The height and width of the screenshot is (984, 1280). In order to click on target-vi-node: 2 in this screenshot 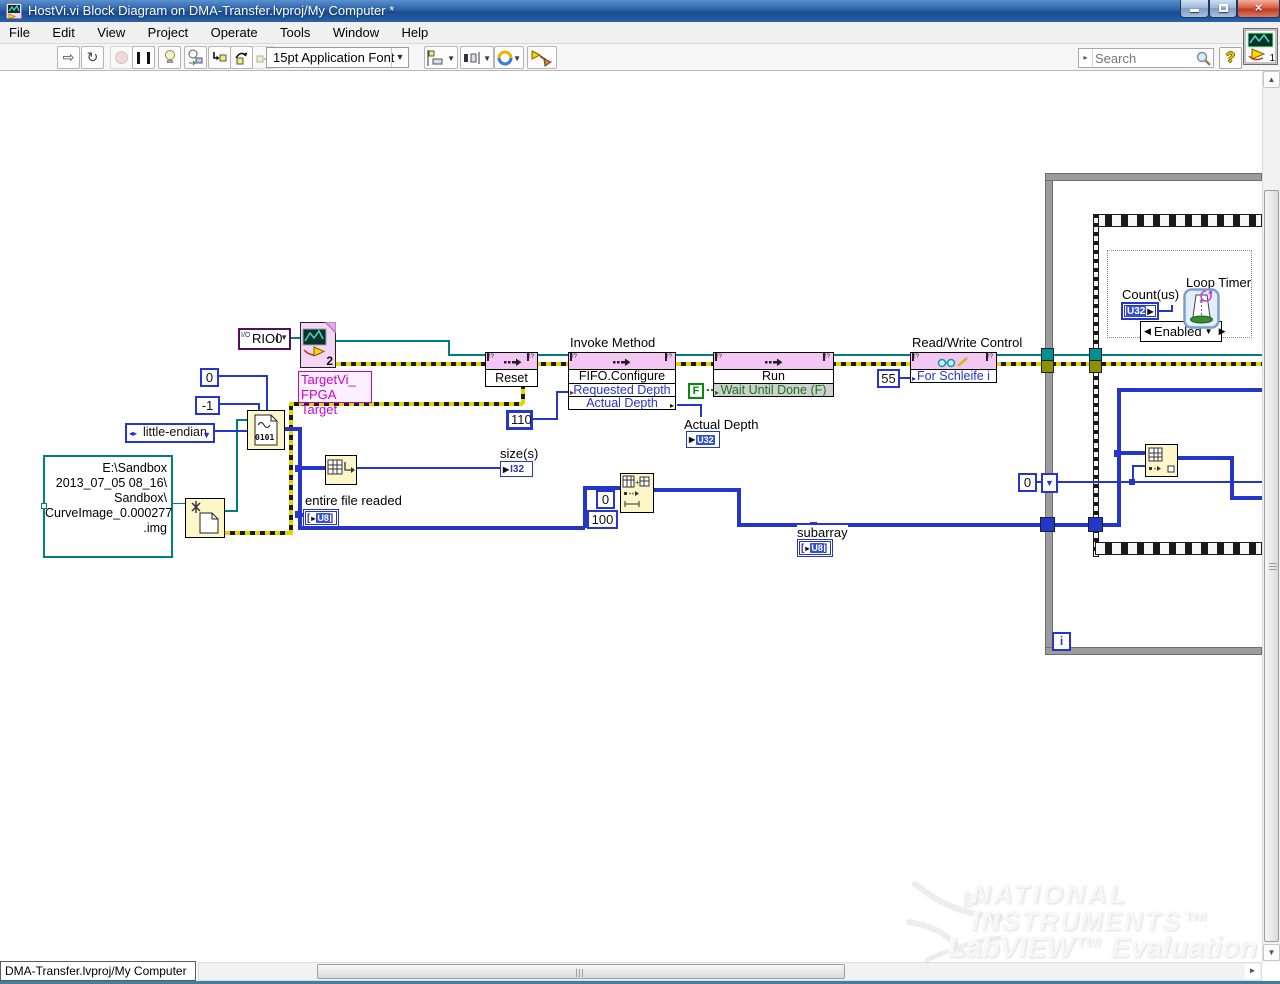, I will do `click(318, 344)`.